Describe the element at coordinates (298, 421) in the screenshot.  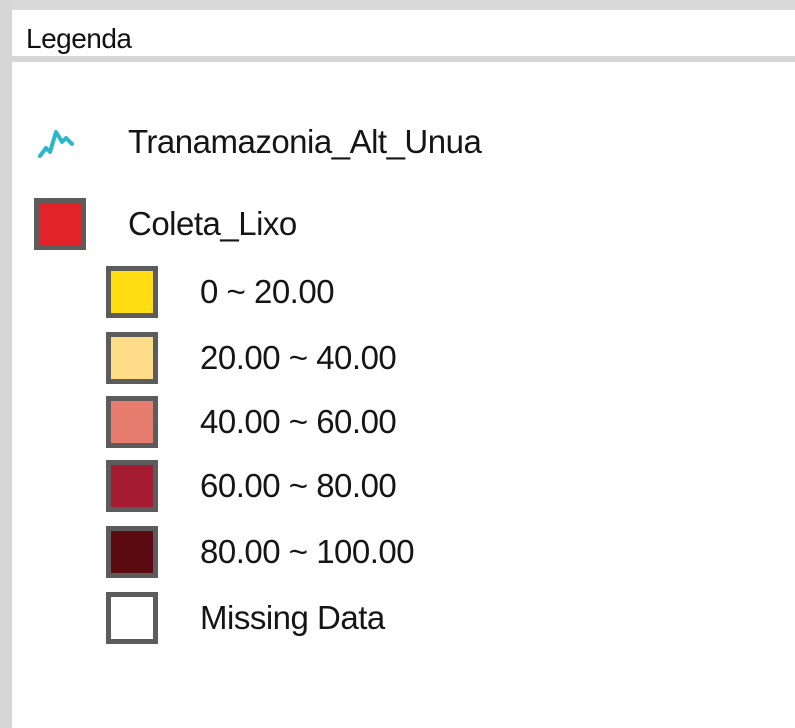
I see `class-label: 40.00 ~ 60.00` at that location.